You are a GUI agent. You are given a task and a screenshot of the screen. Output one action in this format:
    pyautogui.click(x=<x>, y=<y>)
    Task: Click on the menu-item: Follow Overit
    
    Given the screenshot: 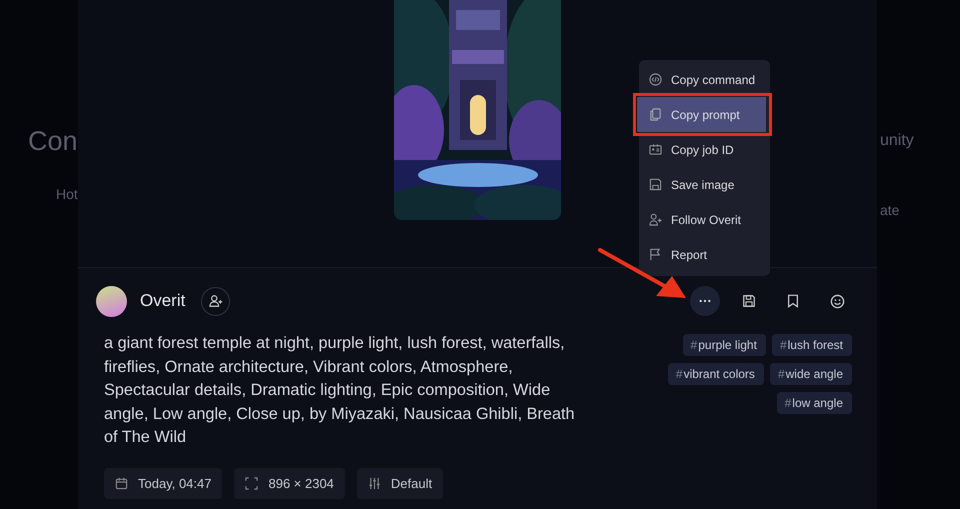 What is the action you would take?
    pyautogui.click(x=704, y=219)
    